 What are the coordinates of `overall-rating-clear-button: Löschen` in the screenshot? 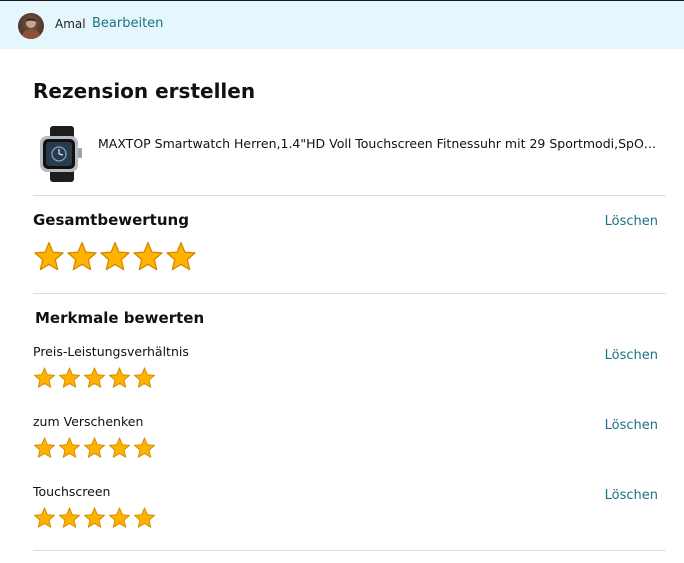 It's located at (631, 221).